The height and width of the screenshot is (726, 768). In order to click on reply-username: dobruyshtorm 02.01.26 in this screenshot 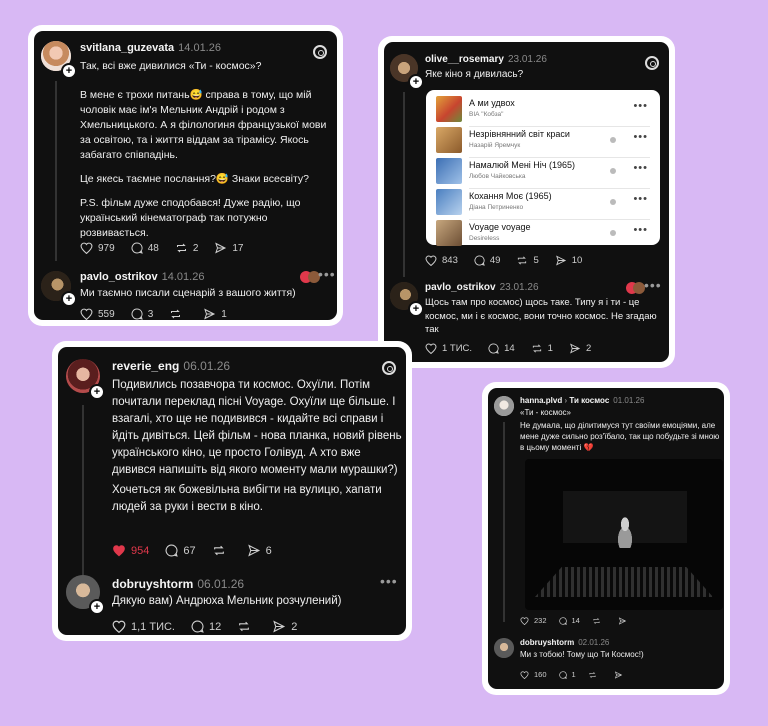, I will do `click(564, 642)`.